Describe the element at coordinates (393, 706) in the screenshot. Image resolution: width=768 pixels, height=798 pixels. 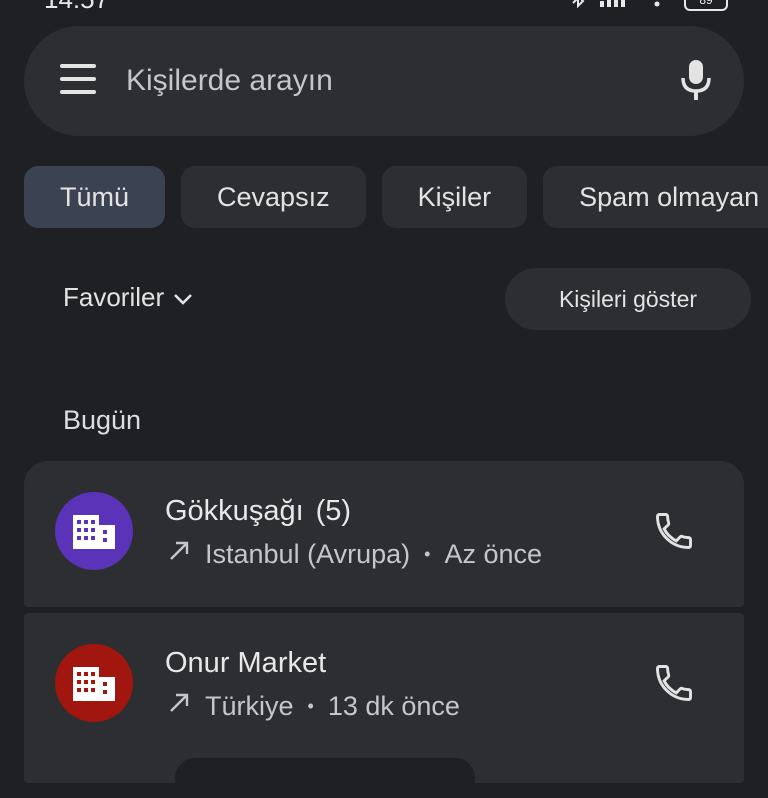
I see `call-time: 13 dk önce` at that location.